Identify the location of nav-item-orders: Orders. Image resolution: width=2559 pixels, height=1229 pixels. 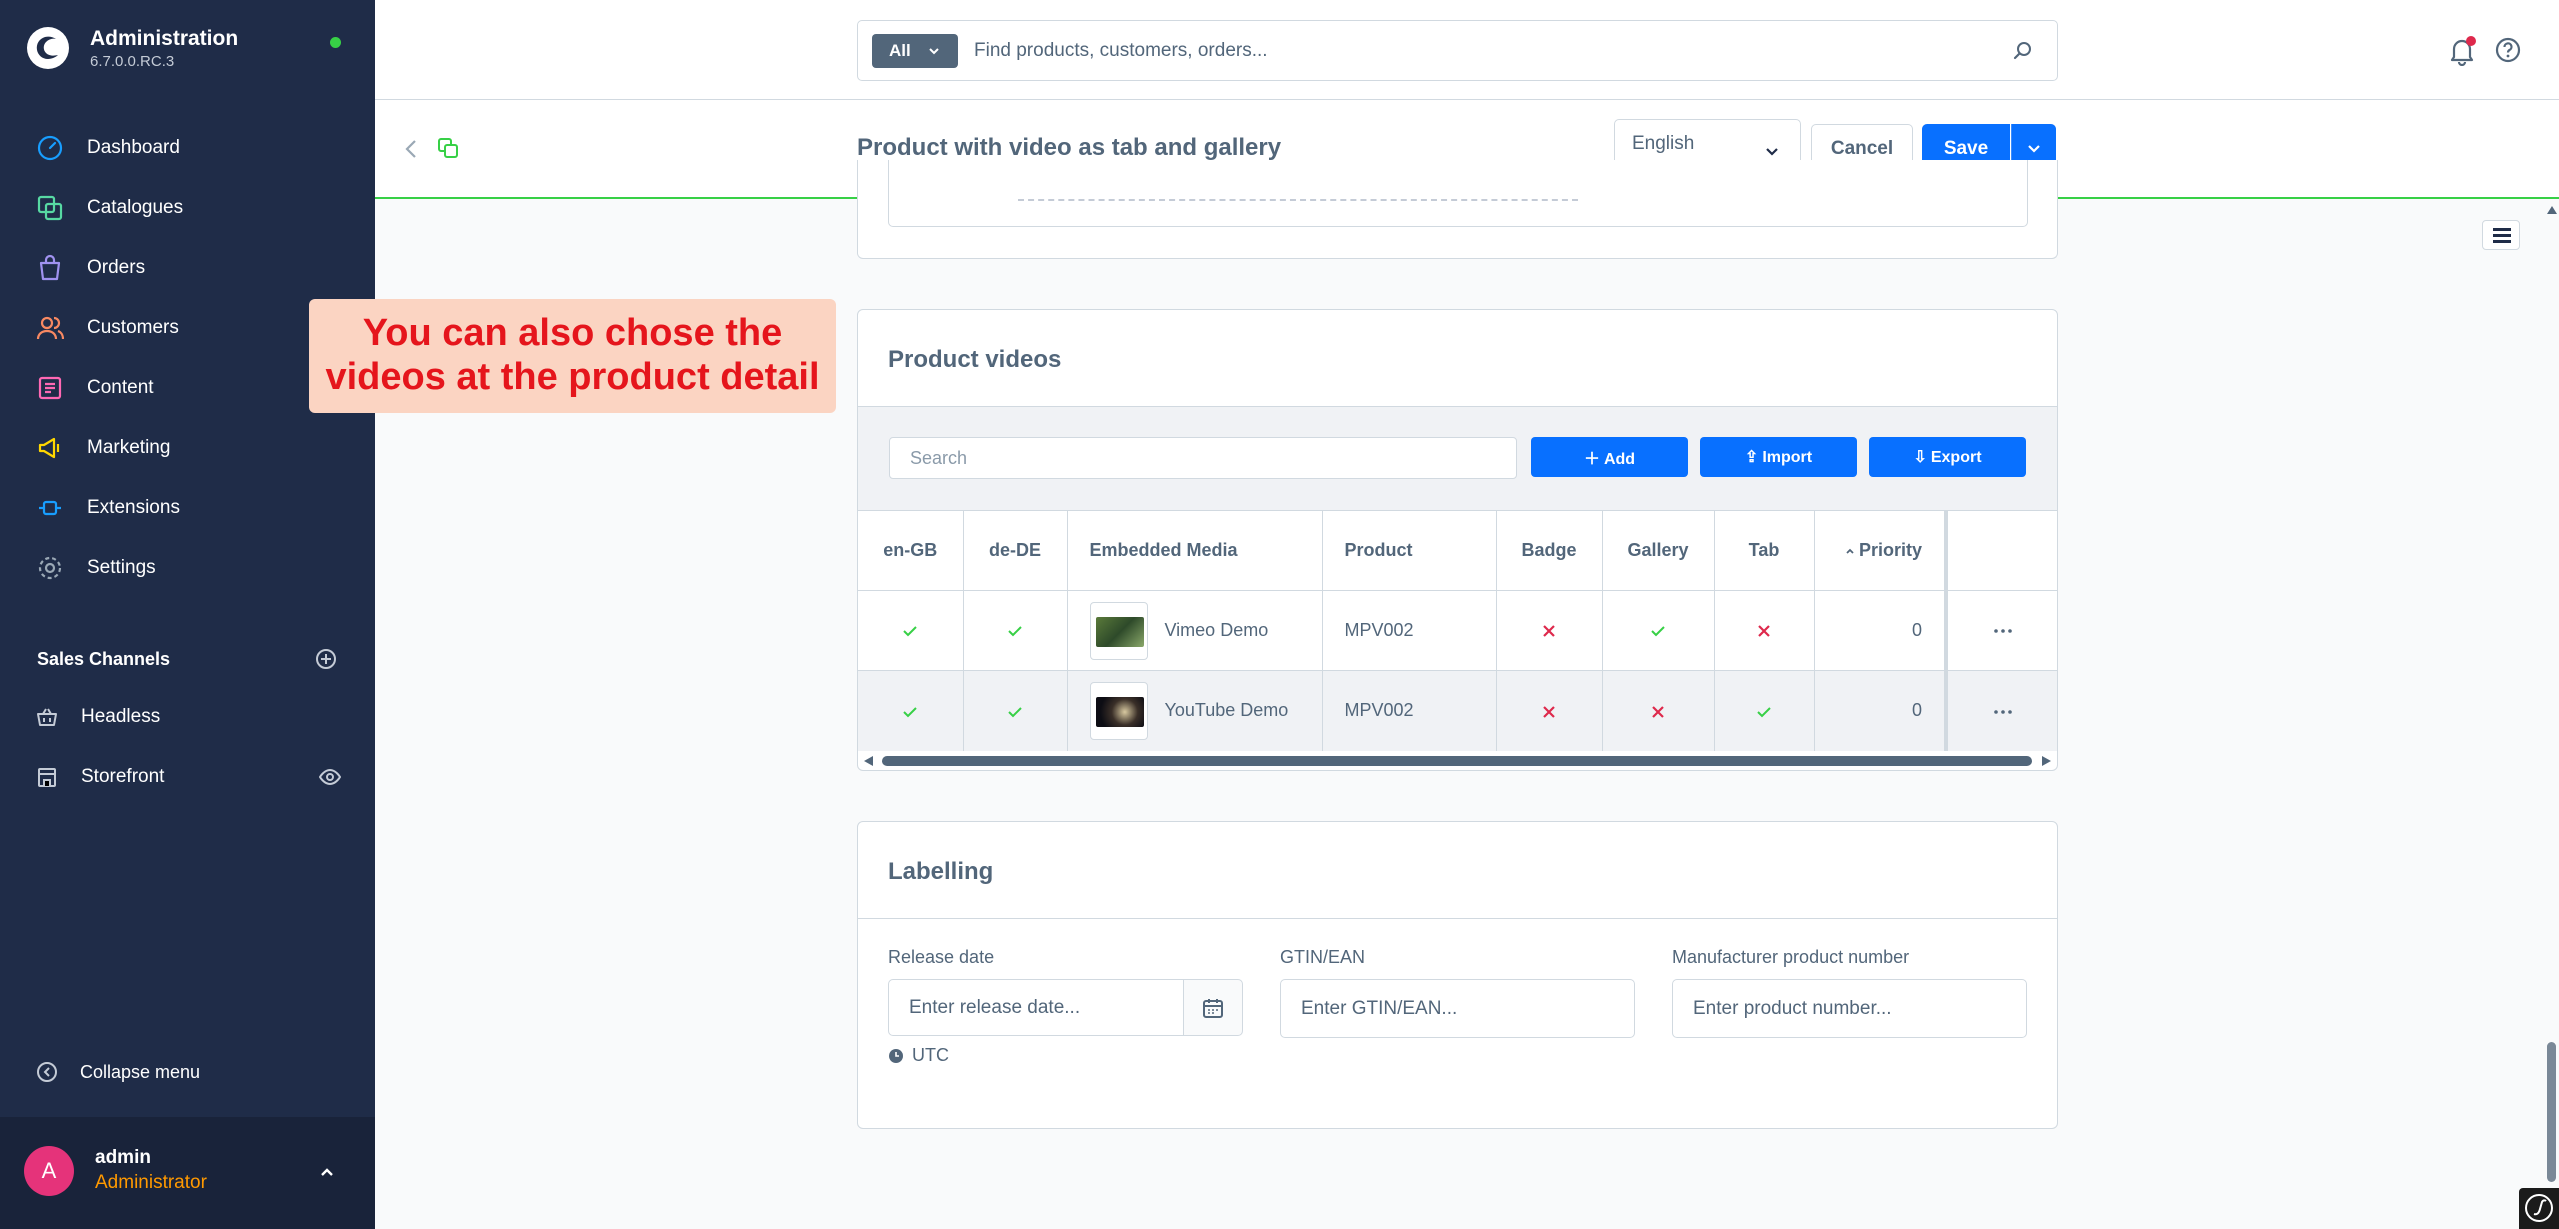
(187, 268).